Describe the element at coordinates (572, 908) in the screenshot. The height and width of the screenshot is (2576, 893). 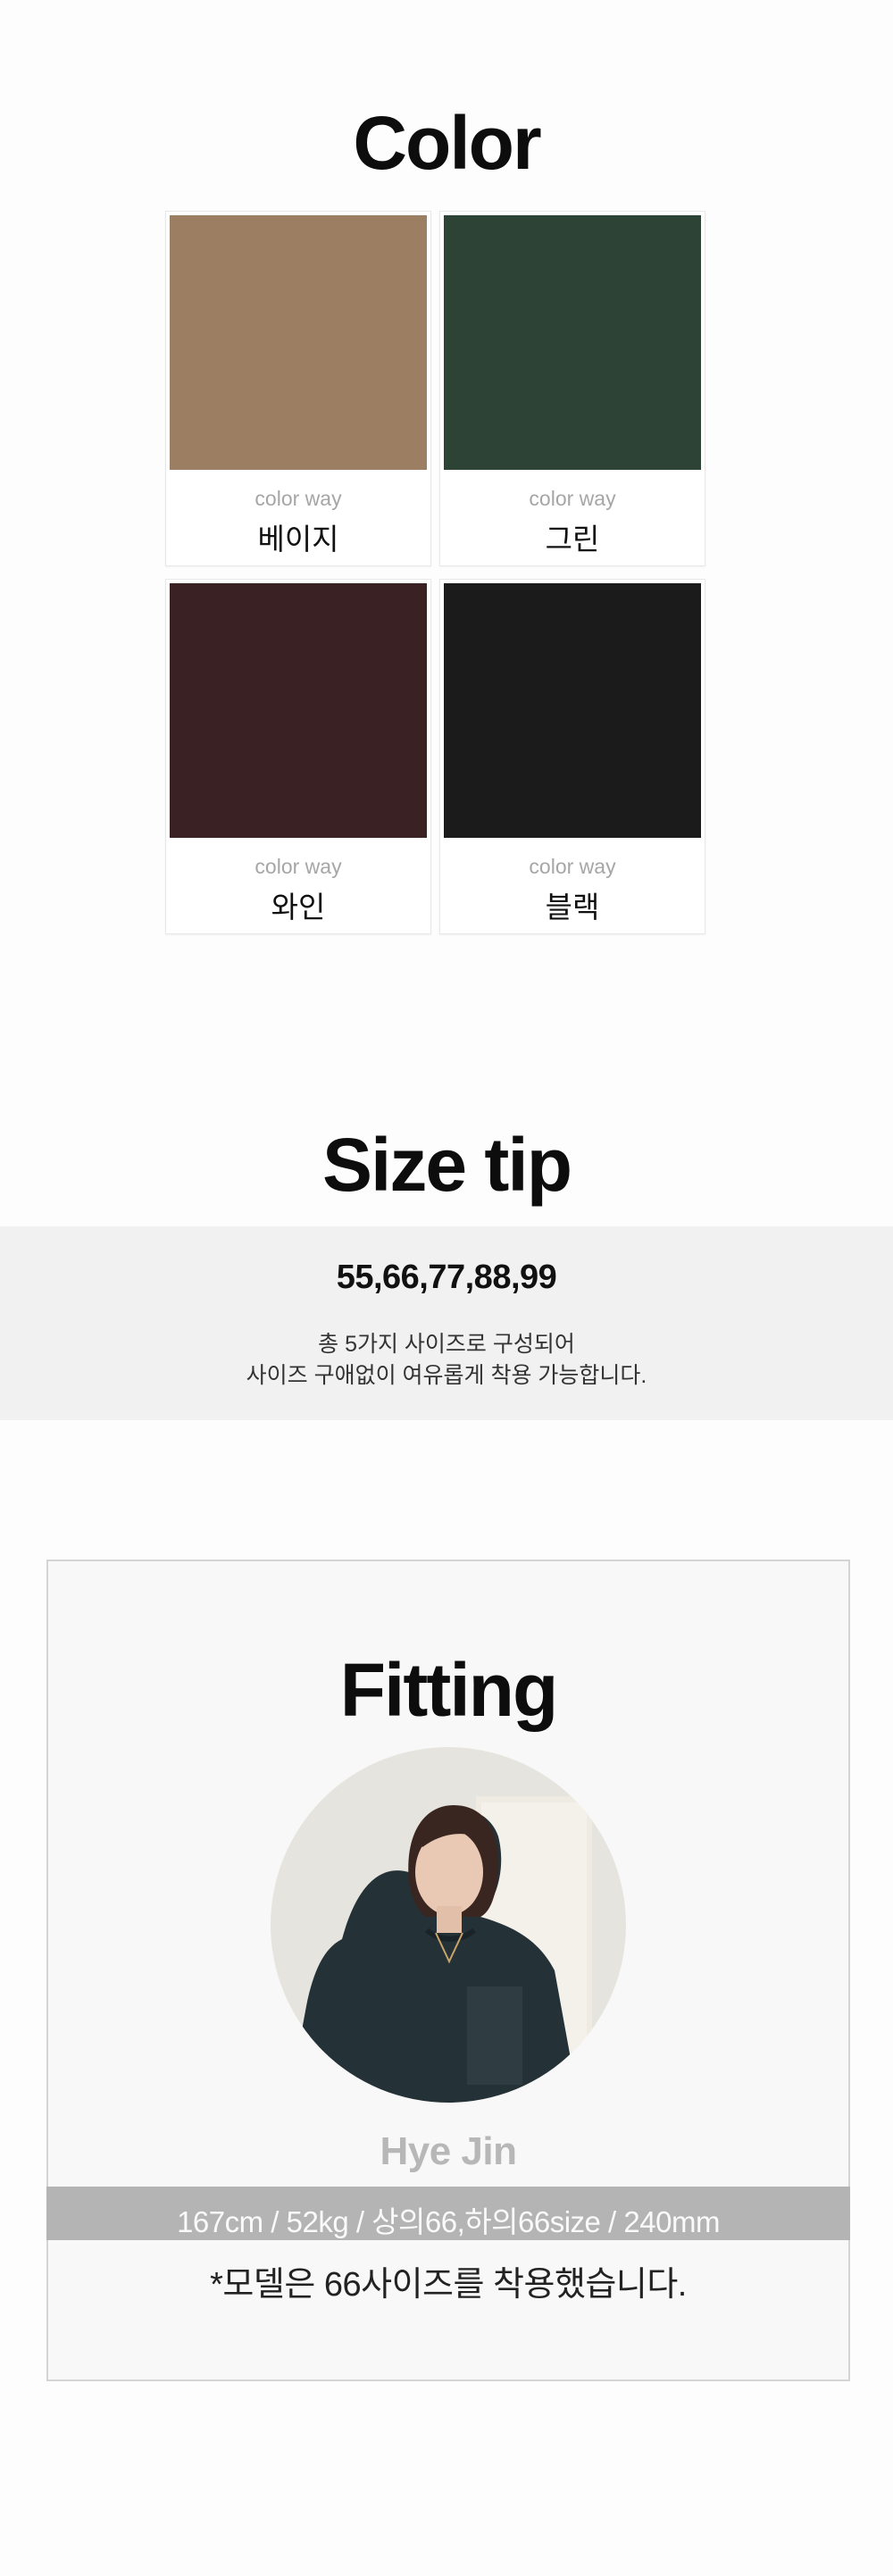
I see `swatch-color-name: 블랙` at that location.